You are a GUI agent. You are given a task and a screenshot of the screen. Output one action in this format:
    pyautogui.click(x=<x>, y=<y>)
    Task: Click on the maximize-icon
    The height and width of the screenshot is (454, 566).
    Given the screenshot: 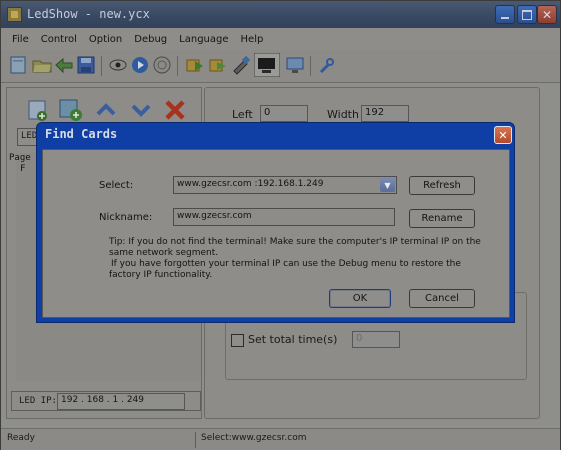 What is the action you would take?
    pyautogui.click(x=527, y=14)
    